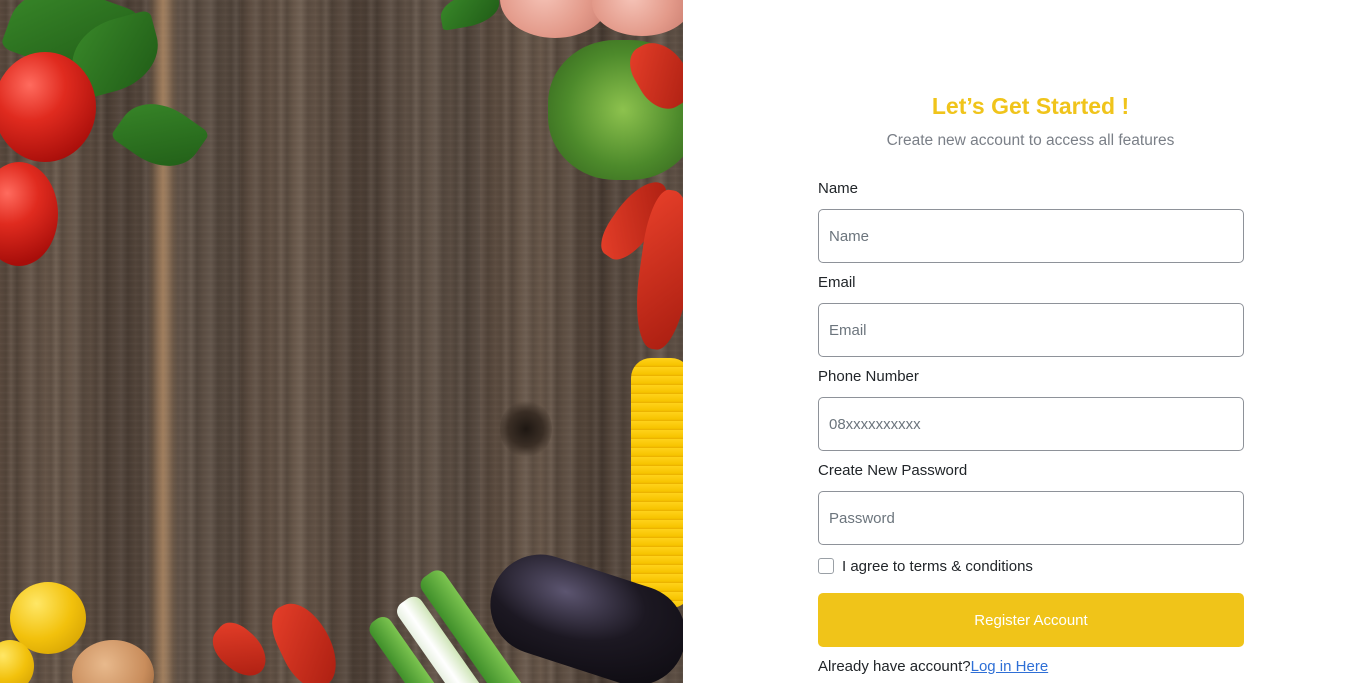 The height and width of the screenshot is (695, 1366). Describe the element at coordinates (937, 566) in the screenshot. I see `terms-label: I agree to terms & conditions` at that location.